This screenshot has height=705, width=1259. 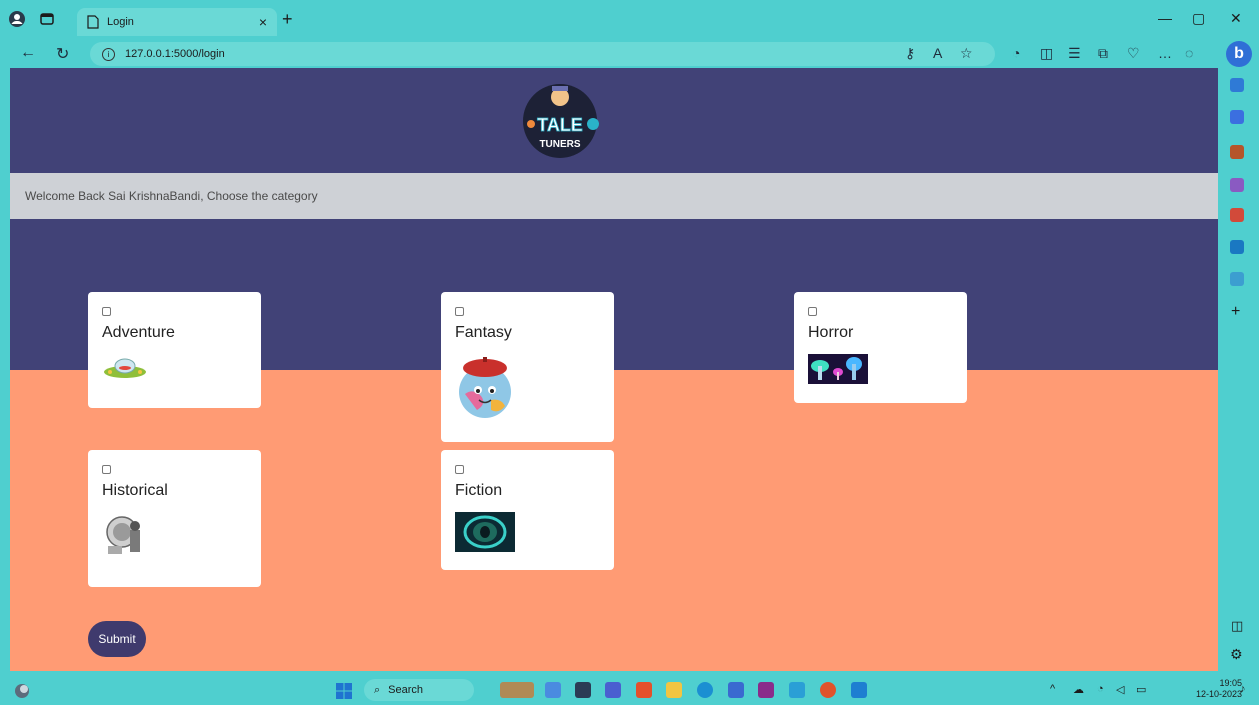 I want to click on file-explorer-icon, so click(x=674, y=690).